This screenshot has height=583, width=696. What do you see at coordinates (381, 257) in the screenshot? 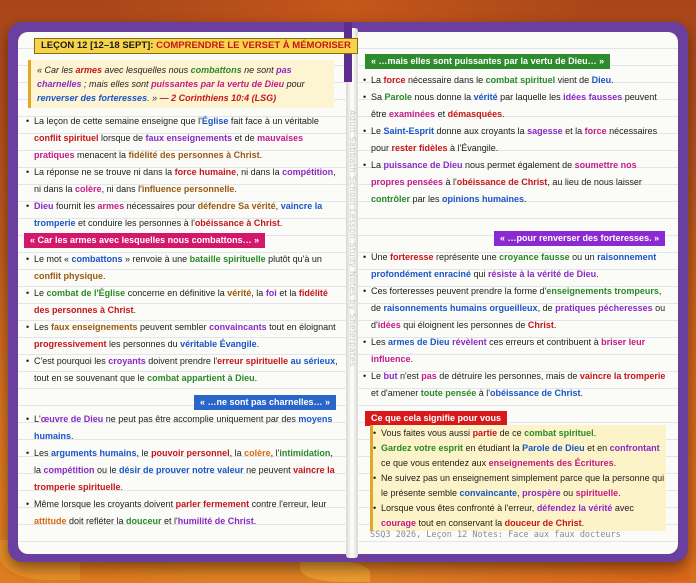
I see `body-text: Une` at bounding box center [381, 257].